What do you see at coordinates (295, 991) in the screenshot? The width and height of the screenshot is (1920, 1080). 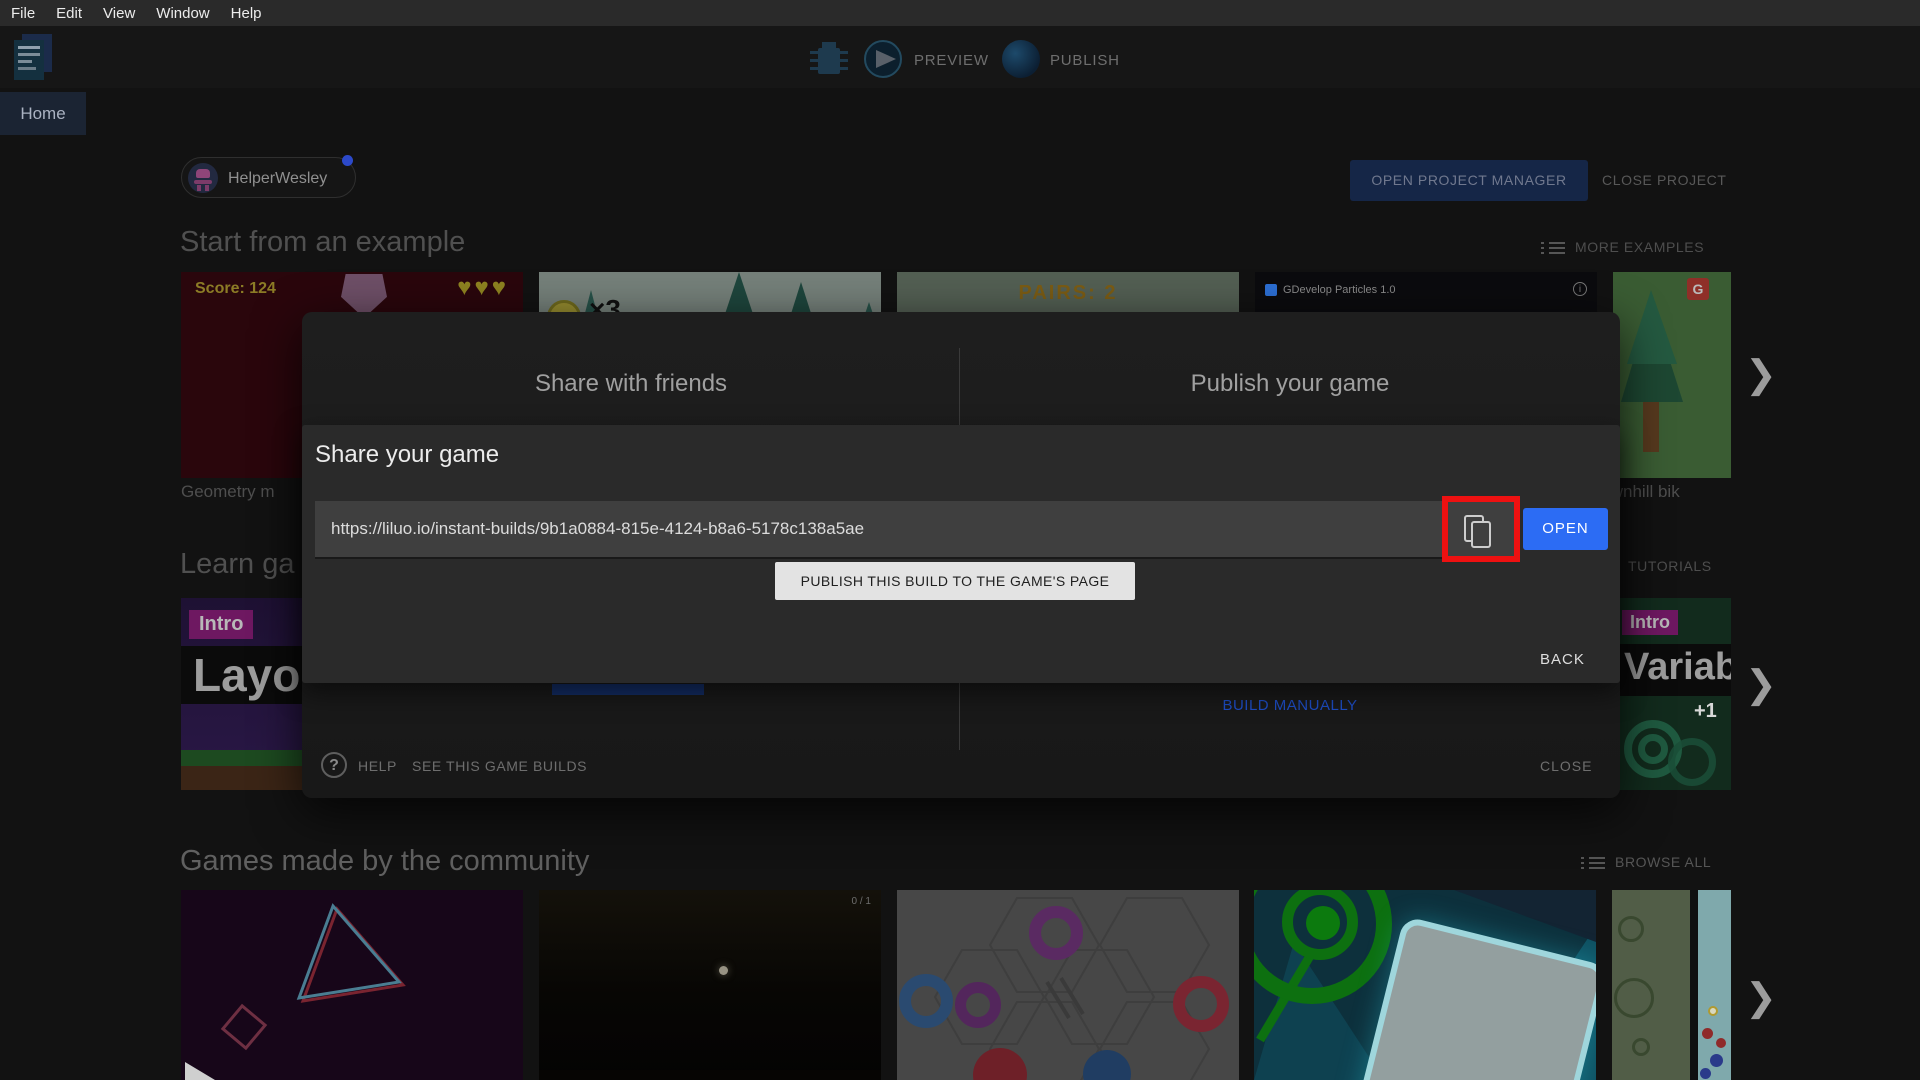 I see `glitch-shapes-art` at bounding box center [295, 991].